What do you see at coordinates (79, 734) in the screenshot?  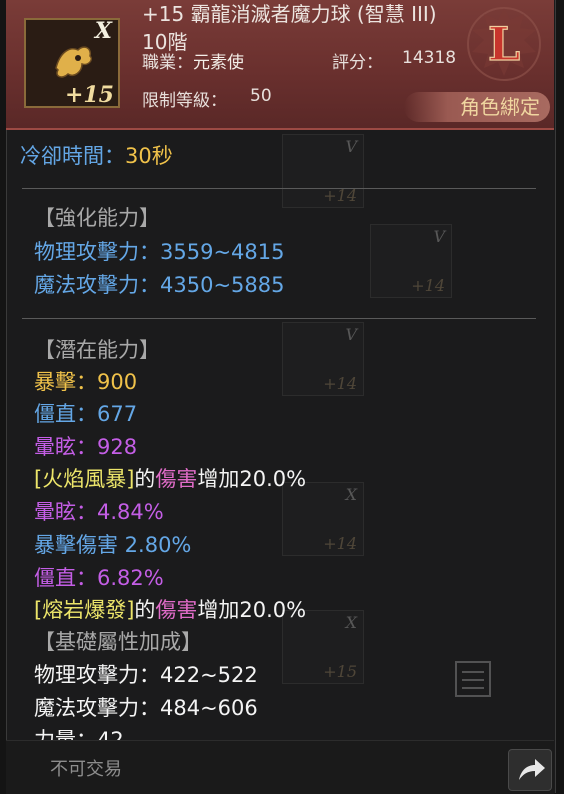 I see `base-strength: 力量：42` at bounding box center [79, 734].